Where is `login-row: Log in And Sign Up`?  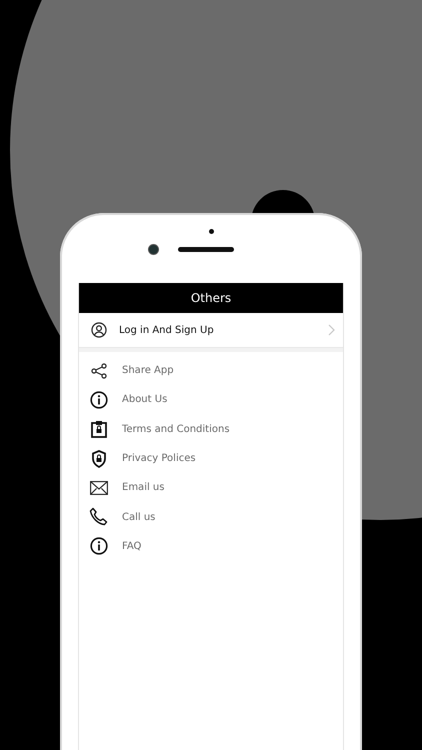 login-row: Log in And Sign Up is located at coordinates (211, 330).